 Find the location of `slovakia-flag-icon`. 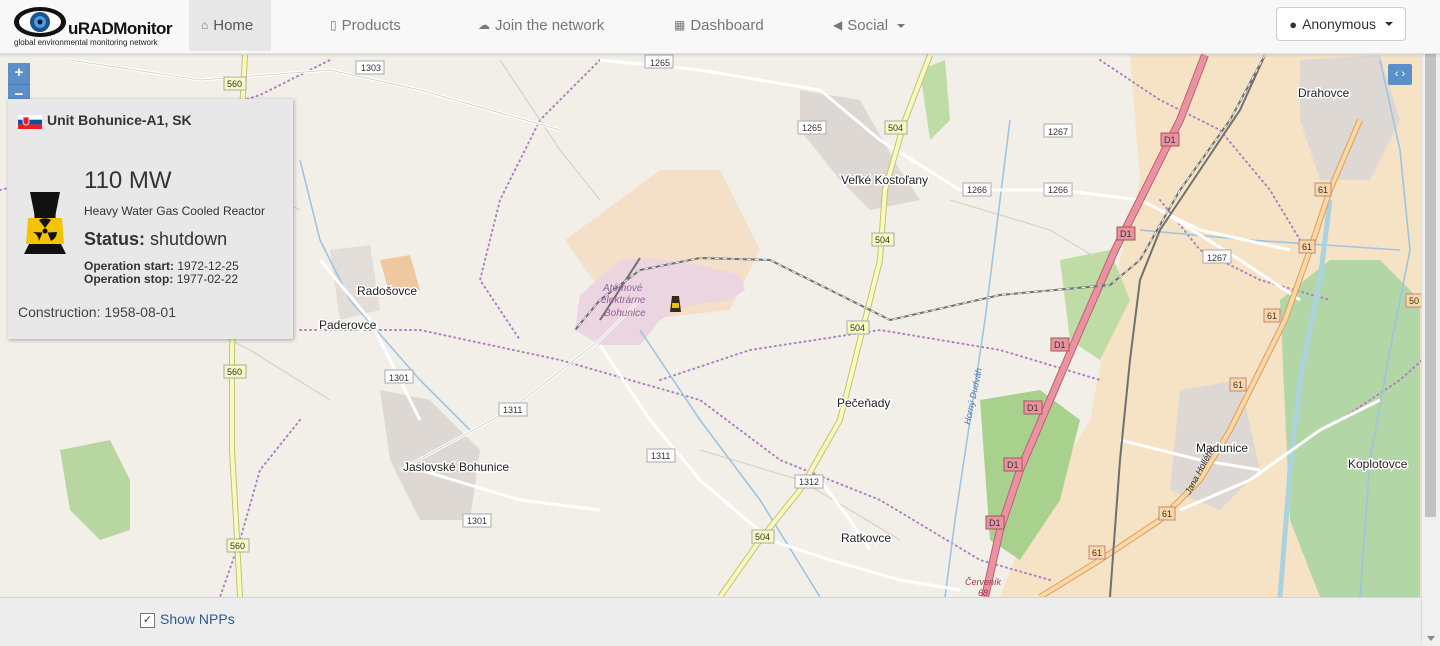

slovakia-flag-icon is located at coordinates (30, 122).